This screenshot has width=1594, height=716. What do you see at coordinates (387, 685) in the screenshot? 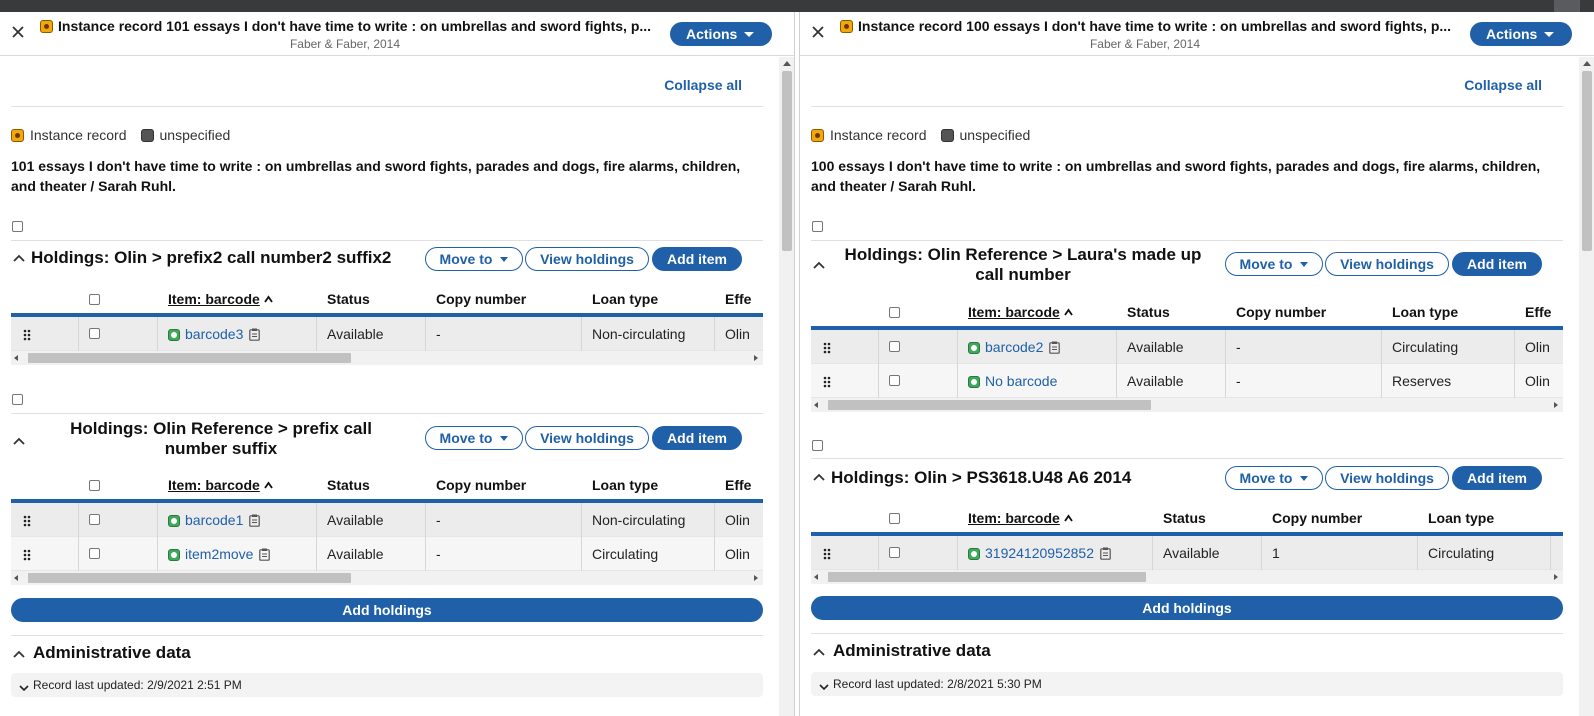
I see `record-updated-accordion: Record last updated: 2/9/2021 2:51 PM` at bounding box center [387, 685].